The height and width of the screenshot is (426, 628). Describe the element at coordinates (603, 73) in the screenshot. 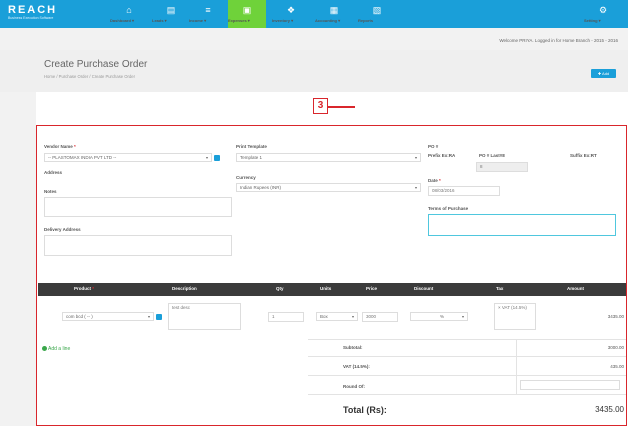

I see `add-button: ✚ Add` at that location.